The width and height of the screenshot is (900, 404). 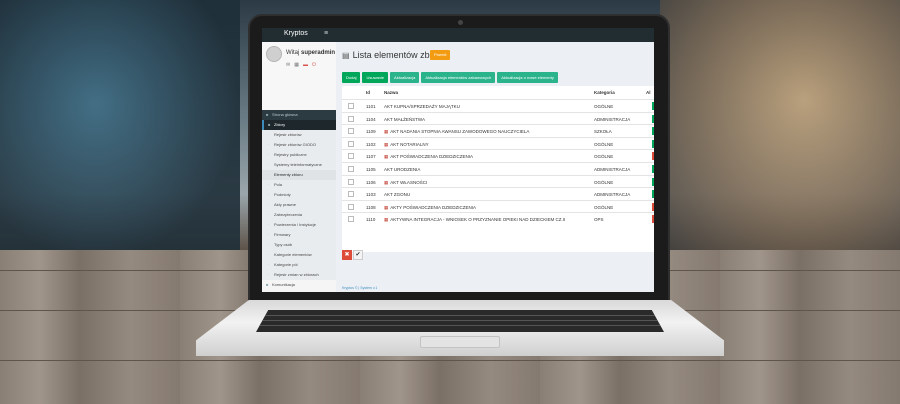 What do you see at coordinates (288, 134) in the screenshot?
I see `sidebar-item-label: Rejestr zbiorów` at bounding box center [288, 134].